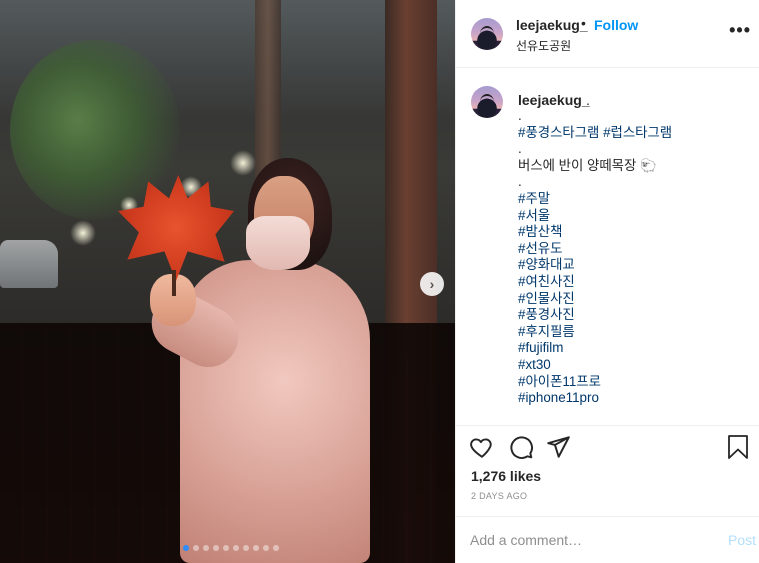 The height and width of the screenshot is (563, 759). I want to click on post-header: leejaekug_ • Follow 선유도공원 •••, so click(607, 34).